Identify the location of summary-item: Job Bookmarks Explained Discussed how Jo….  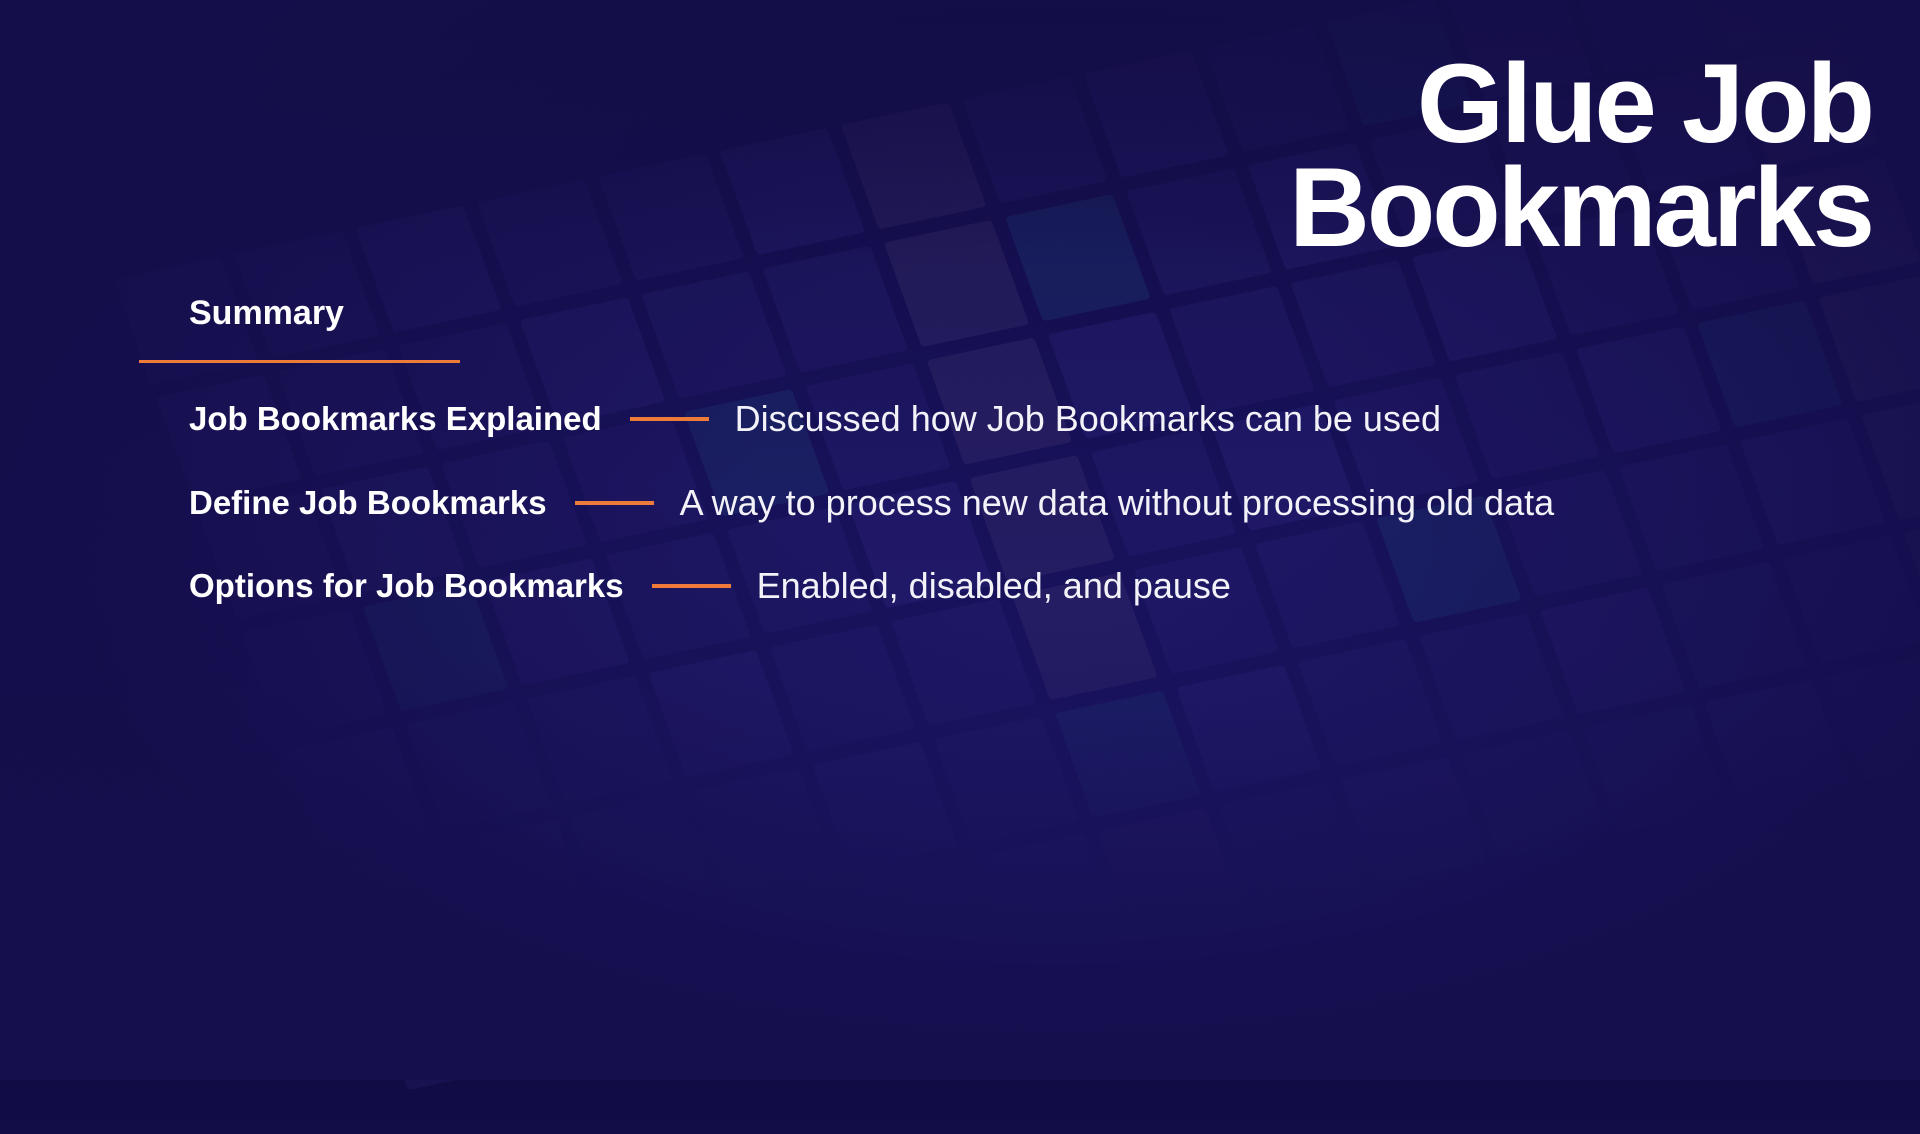
(815, 419).